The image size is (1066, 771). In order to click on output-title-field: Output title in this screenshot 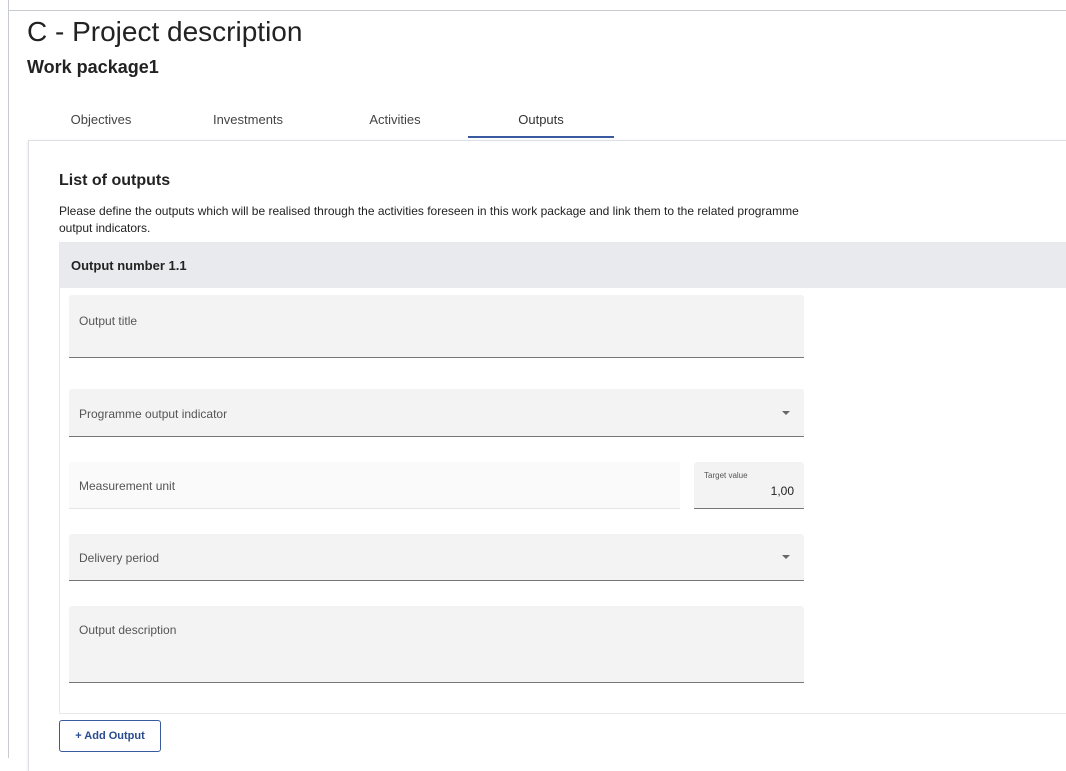, I will do `click(436, 326)`.